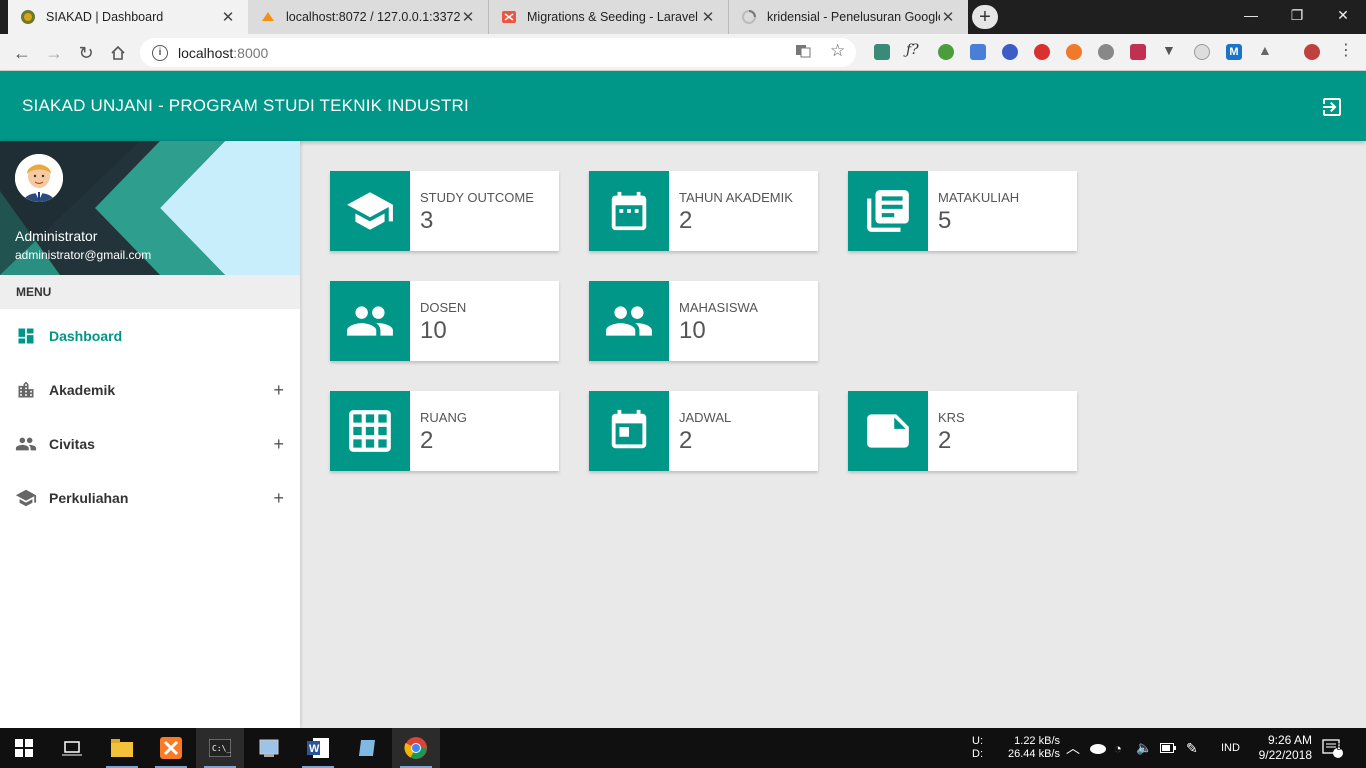 The image size is (1366, 768). What do you see at coordinates (122, 748) in the screenshot?
I see `file-explorer-icon` at bounding box center [122, 748].